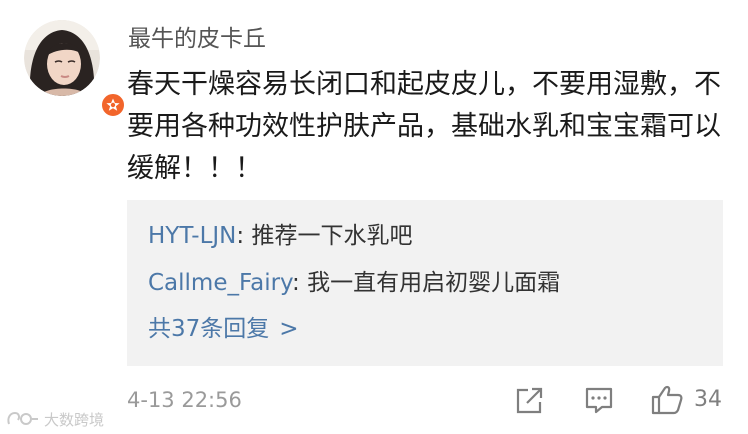 The width and height of the screenshot is (748, 434). What do you see at coordinates (184, 400) in the screenshot?
I see `timestamp: 4-13 22:56` at bounding box center [184, 400].